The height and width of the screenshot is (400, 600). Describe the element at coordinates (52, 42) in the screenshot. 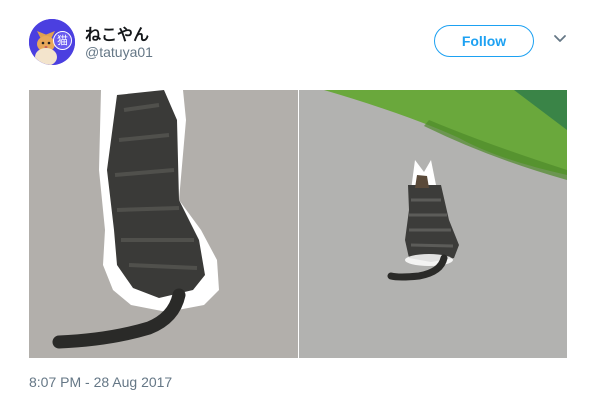

I see `avatar: 猫` at that location.